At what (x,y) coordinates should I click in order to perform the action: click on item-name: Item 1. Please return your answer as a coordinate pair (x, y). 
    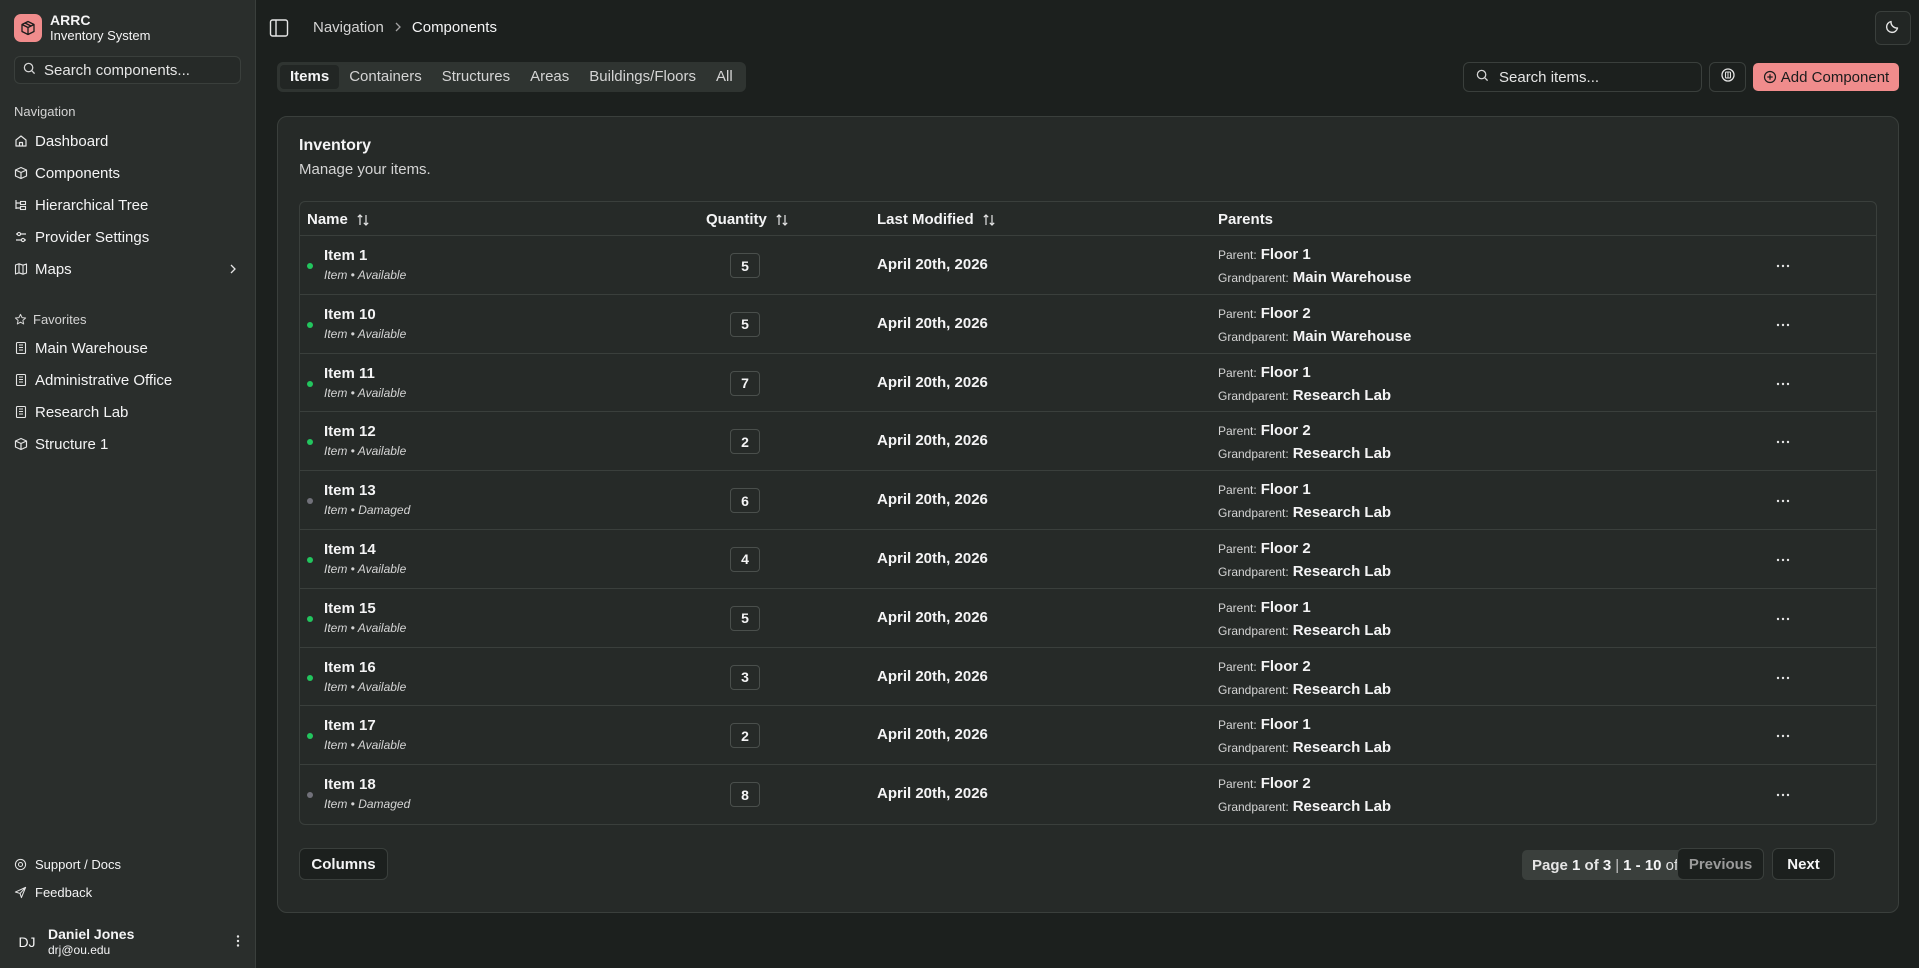
    Looking at the image, I should click on (345, 255).